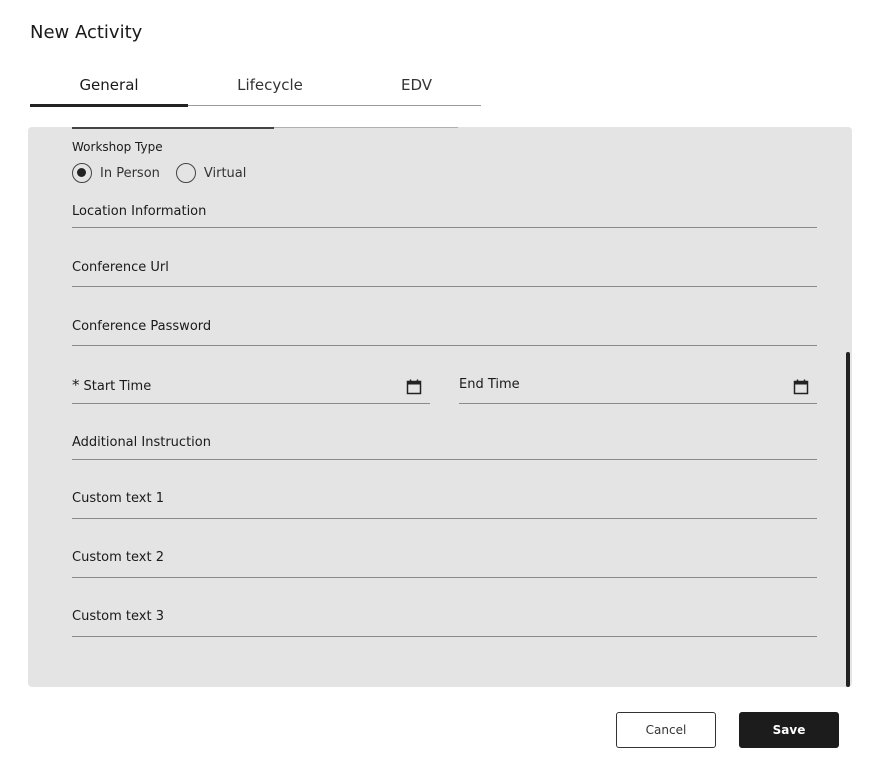 Image resolution: width=882 pixels, height=764 pixels. What do you see at coordinates (444, 329) in the screenshot?
I see `conference-password-field: Conference Password` at bounding box center [444, 329].